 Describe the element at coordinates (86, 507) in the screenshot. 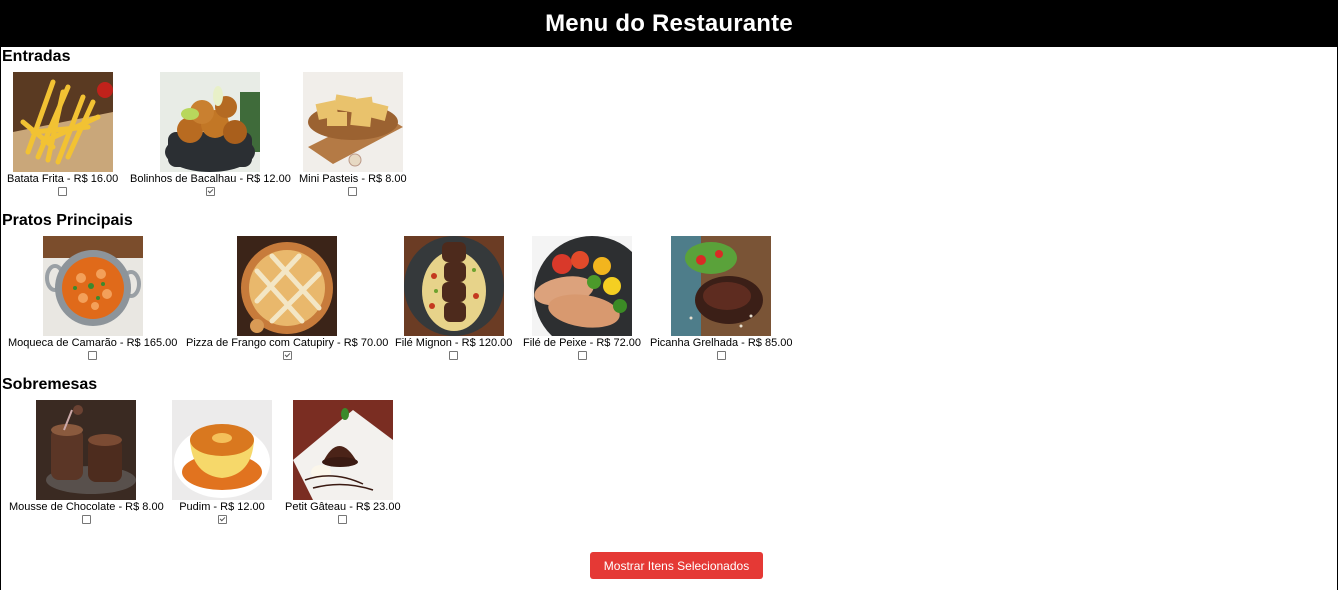

I see `item-label: Mousse de Chocolate - R$ 8.00` at that location.